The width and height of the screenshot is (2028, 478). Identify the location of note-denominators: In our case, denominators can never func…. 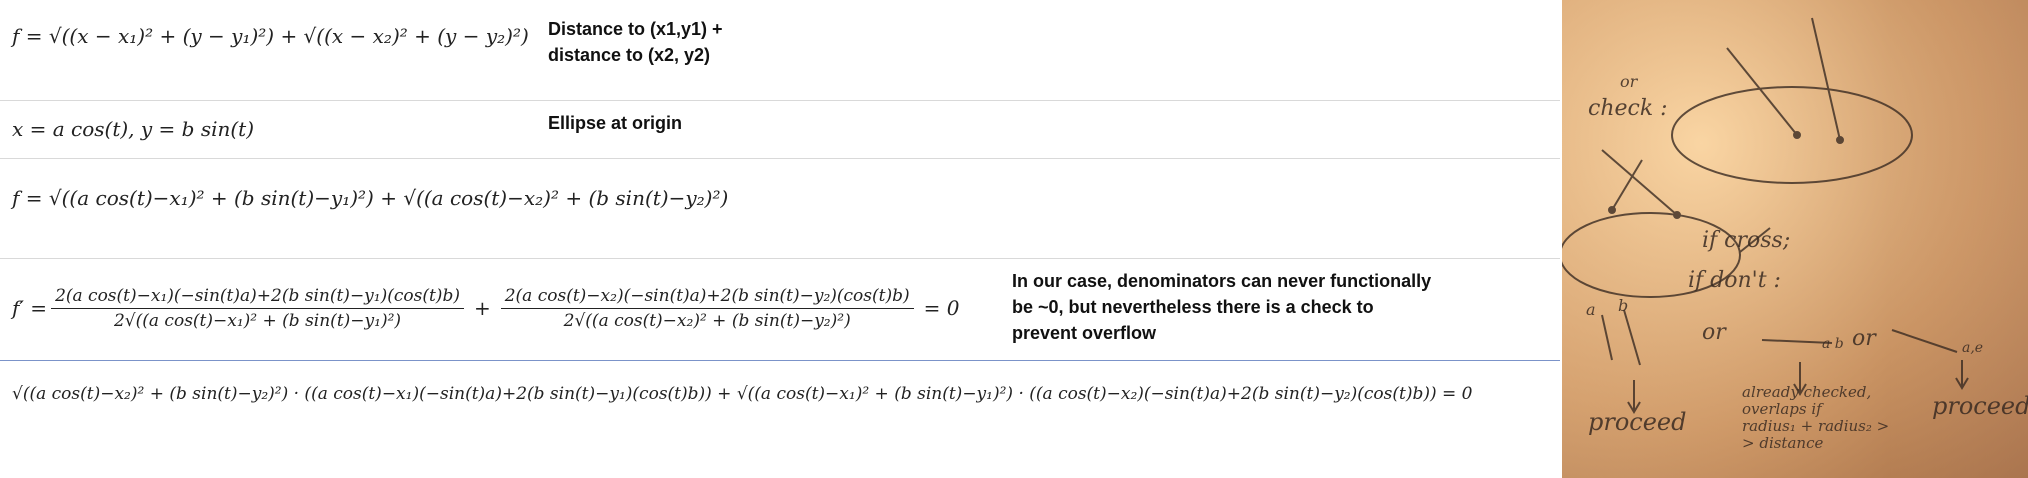
(1221, 307).